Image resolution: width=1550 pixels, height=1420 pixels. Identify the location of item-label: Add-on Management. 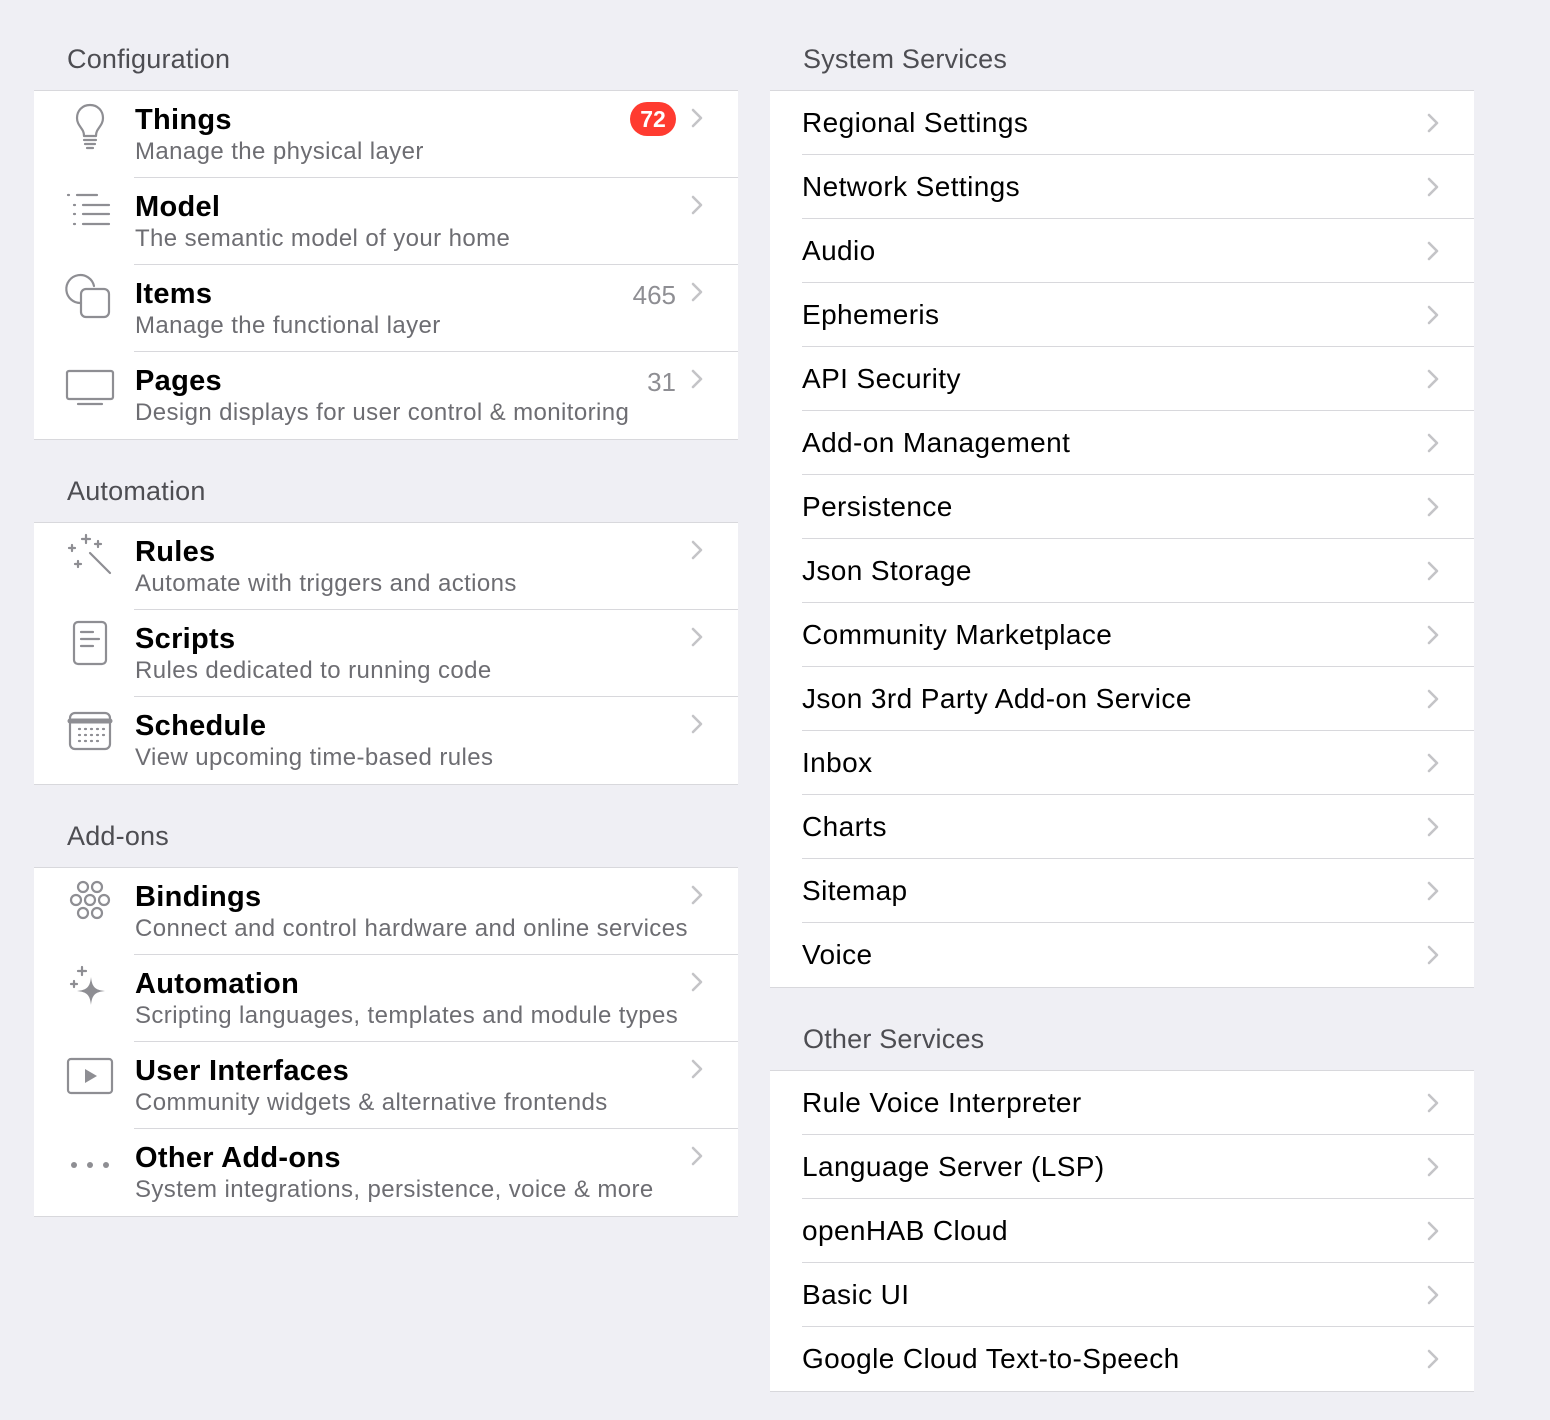
(936, 442).